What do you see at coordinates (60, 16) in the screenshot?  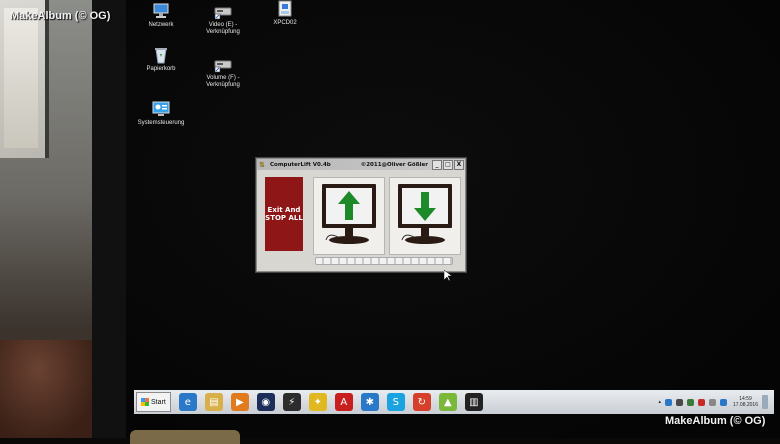 I see `watermark-top: MakeAlbum (© OG)` at bounding box center [60, 16].